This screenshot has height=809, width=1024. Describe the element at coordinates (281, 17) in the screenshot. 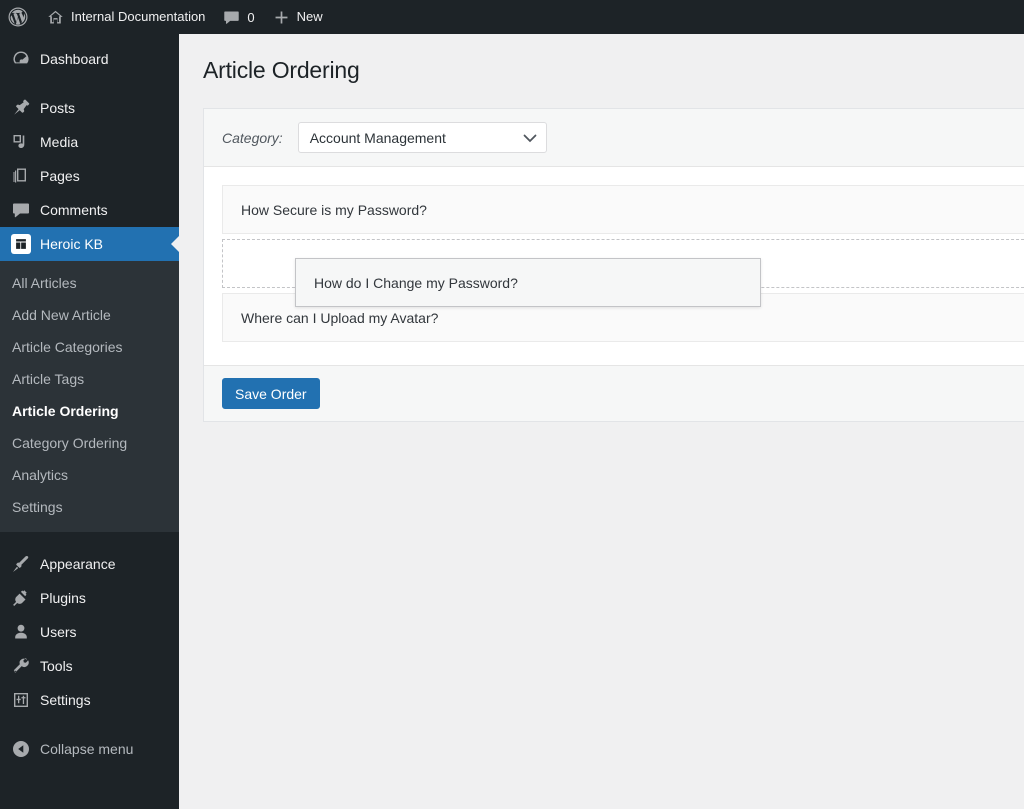

I see `plus-icon` at that location.